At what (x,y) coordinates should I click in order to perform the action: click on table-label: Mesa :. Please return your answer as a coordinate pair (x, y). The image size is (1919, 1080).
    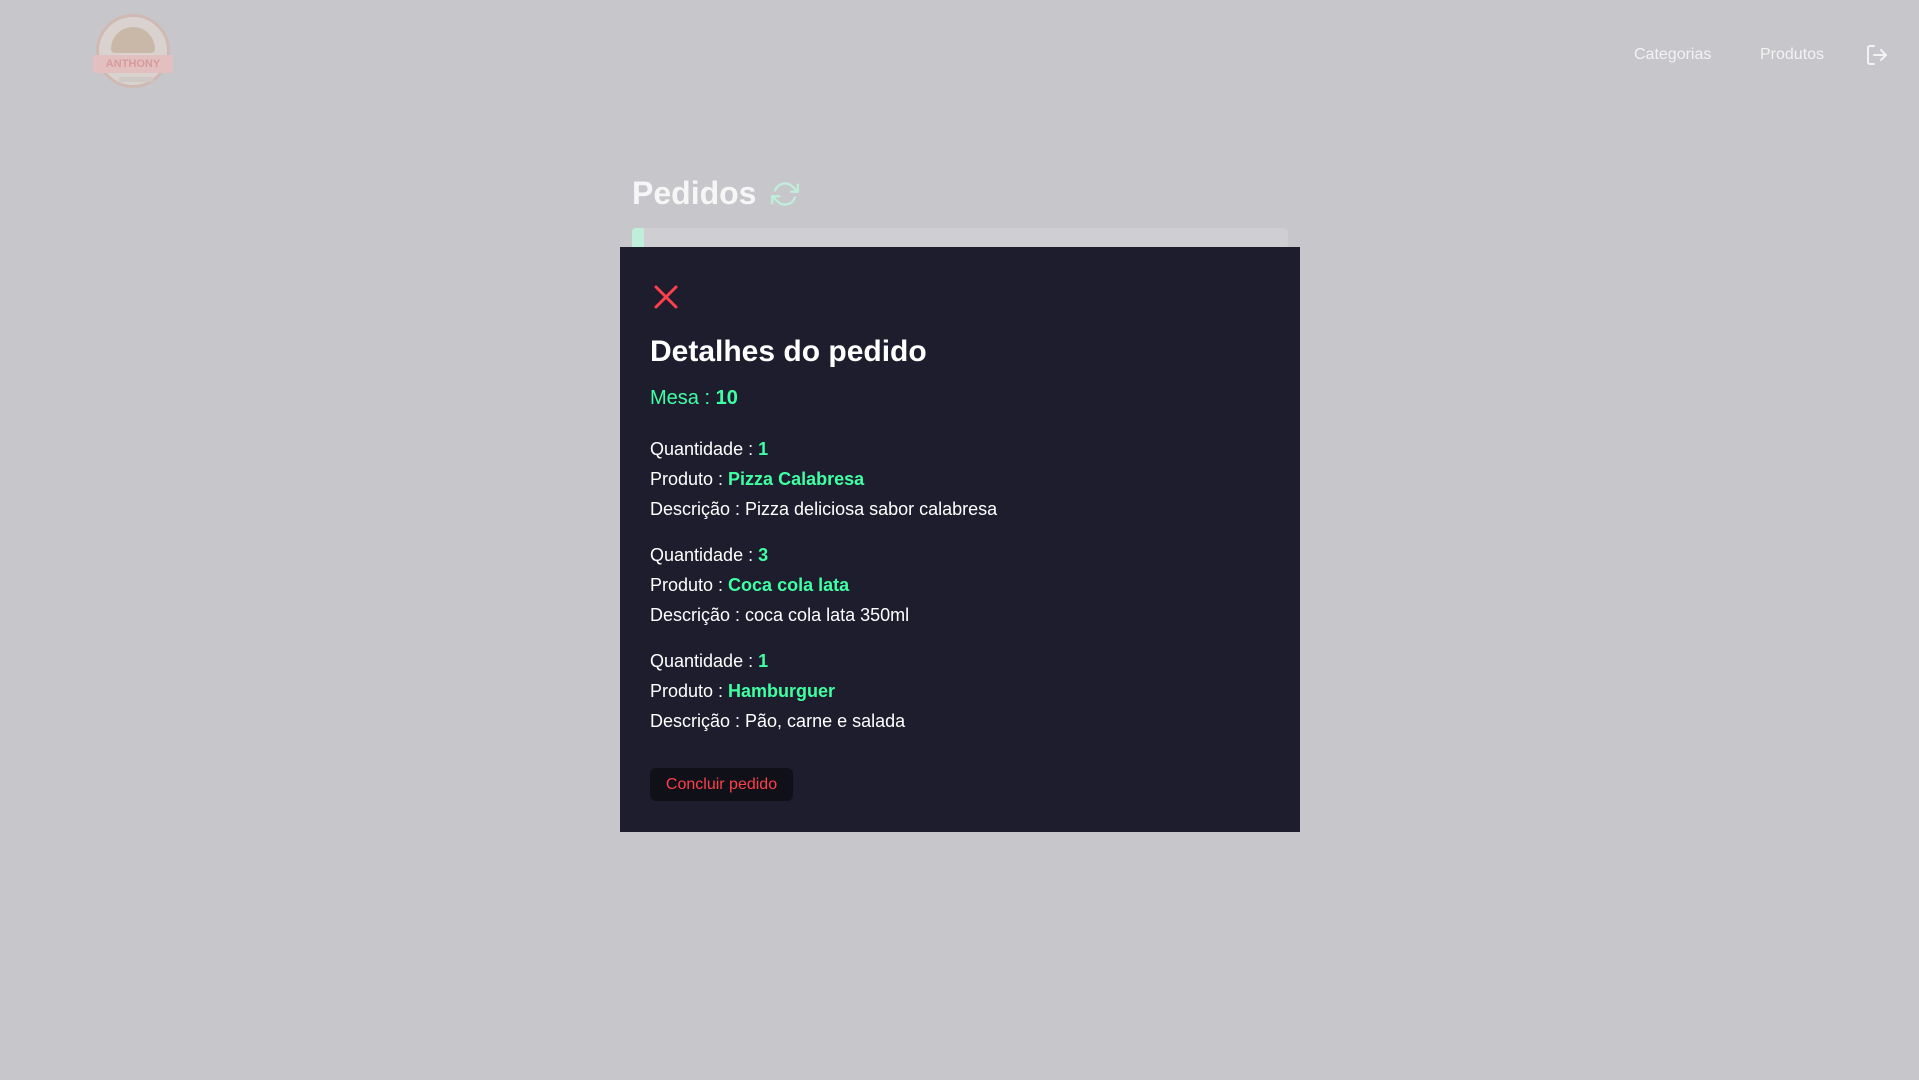
    Looking at the image, I should click on (683, 398).